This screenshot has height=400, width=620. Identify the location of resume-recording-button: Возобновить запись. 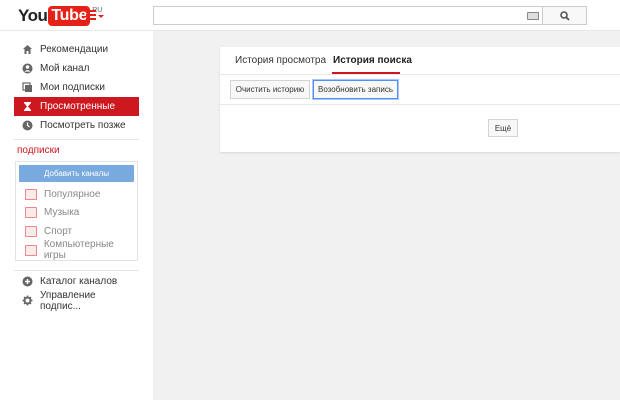
(355, 89).